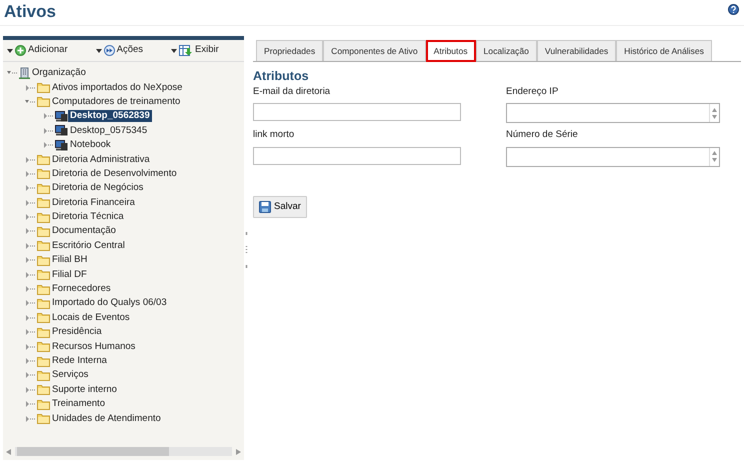 The image size is (744, 464). Describe the element at coordinates (101, 160) in the screenshot. I see `tree-item: Diretoria Administrativa` at that location.